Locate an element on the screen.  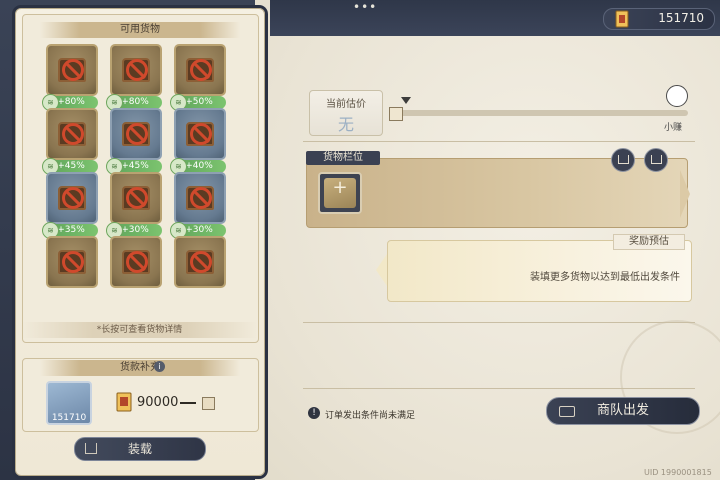
long-press-hint: *长按可查看货物详情 is located at coordinates (139, 330).